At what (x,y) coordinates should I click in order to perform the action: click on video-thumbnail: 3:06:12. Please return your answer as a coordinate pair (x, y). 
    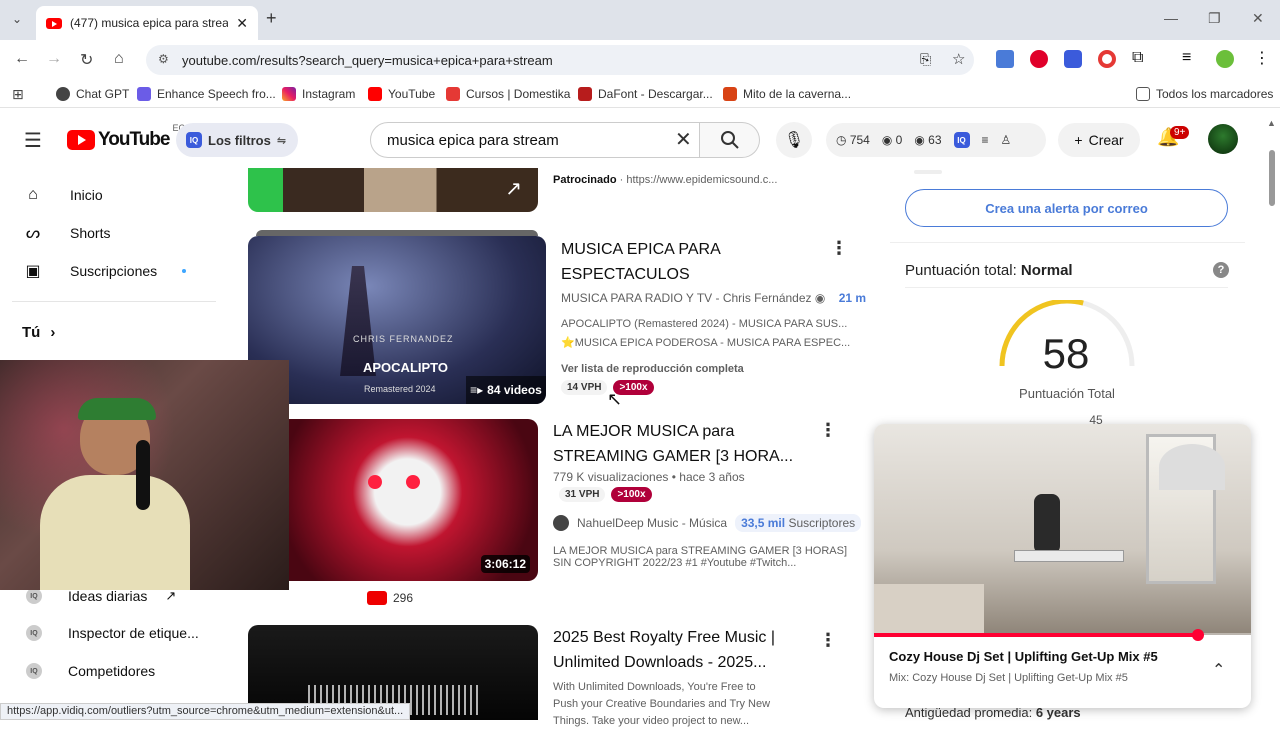
    Looking at the image, I should click on (393, 500).